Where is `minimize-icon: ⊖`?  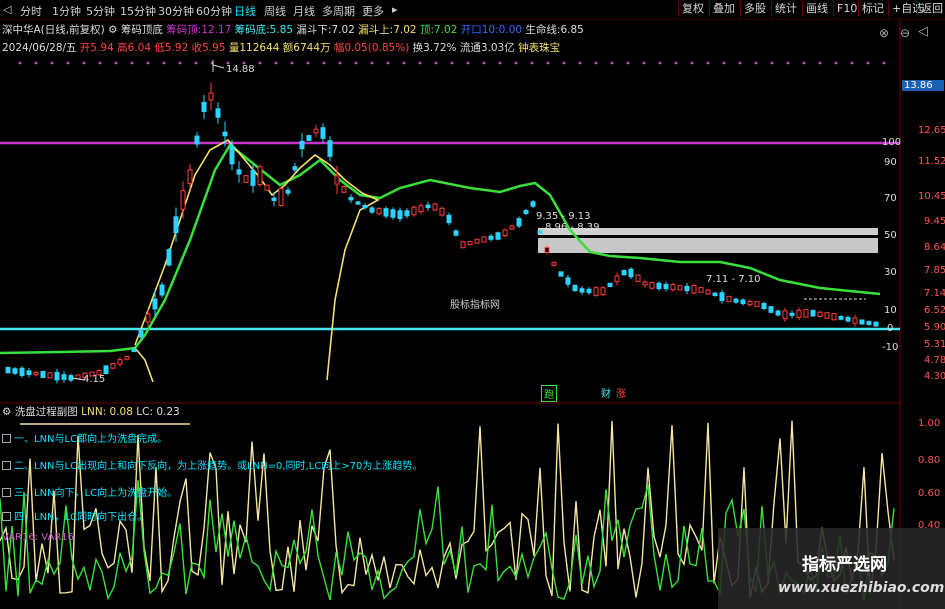 minimize-icon: ⊖ is located at coordinates (905, 33).